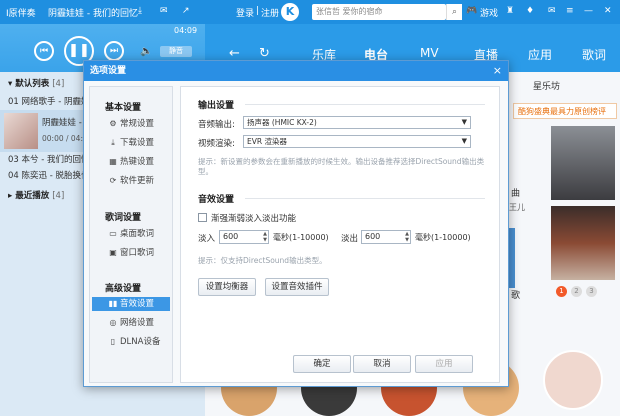 The width and height of the screenshot is (620, 416). Describe the element at coordinates (245, 12) in the screenshot. I see `login-link: 登录` at that location.